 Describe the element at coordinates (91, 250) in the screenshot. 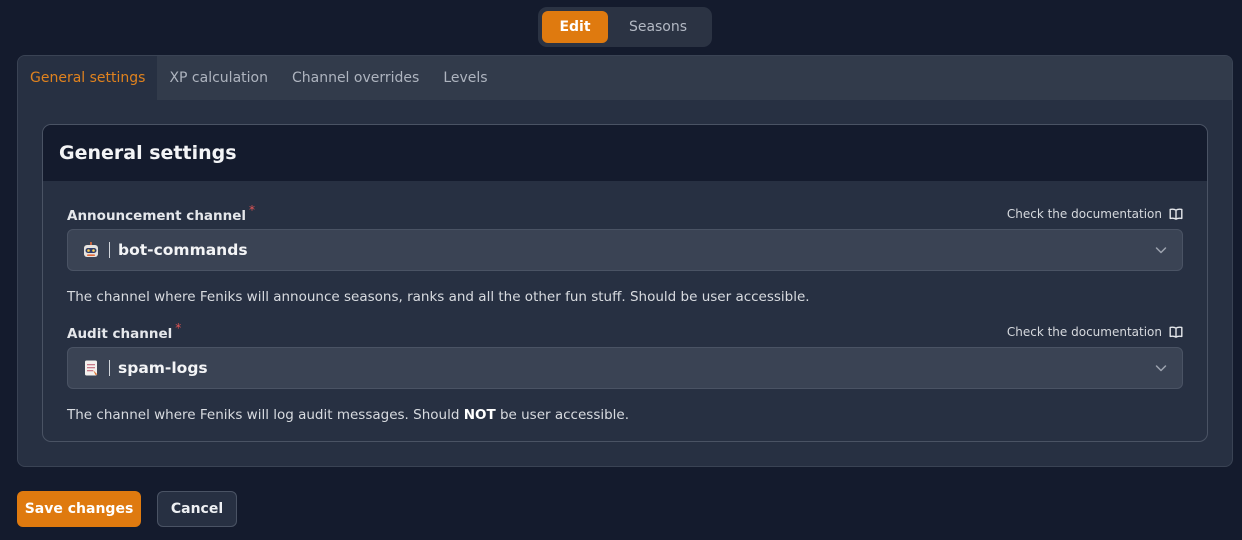

I see `robot-emoji-icon` at that location.